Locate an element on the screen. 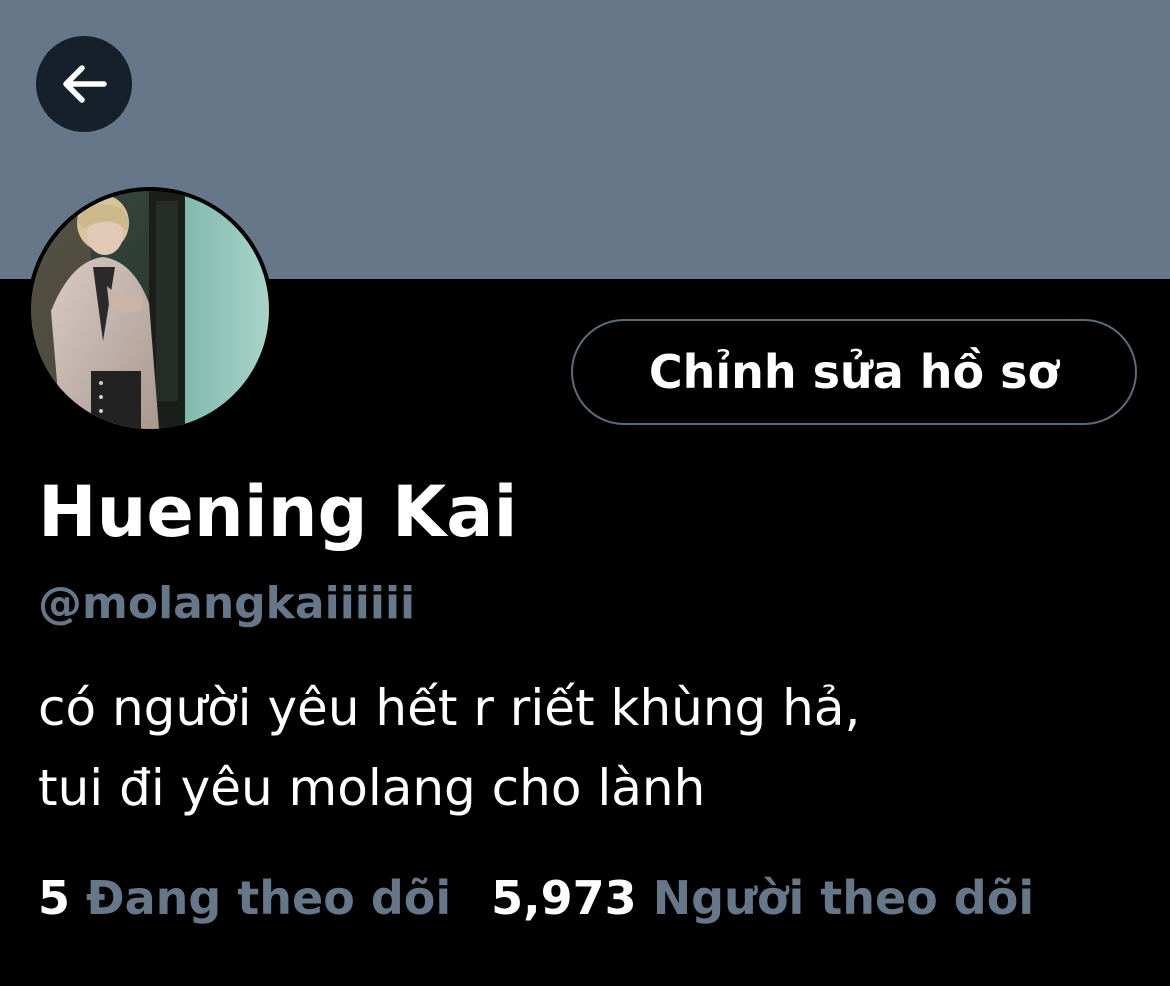 This screenshot has height=986, width=1170. bio-line: tui đi yêu molang cho lành is located at coordinates (372, 788).